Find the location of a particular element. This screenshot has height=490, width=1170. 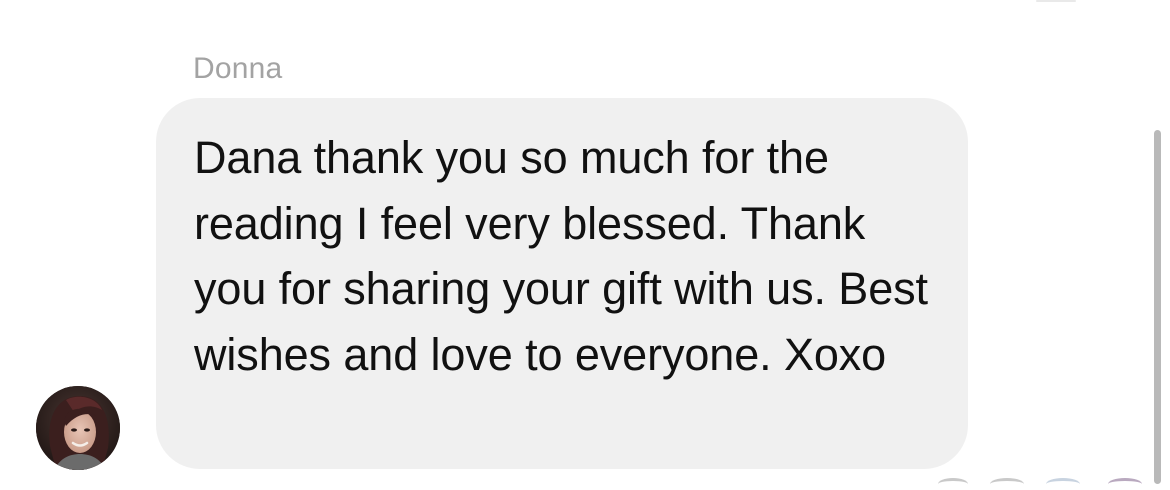

sender-name: Donna is located at coordinates (238, 68).